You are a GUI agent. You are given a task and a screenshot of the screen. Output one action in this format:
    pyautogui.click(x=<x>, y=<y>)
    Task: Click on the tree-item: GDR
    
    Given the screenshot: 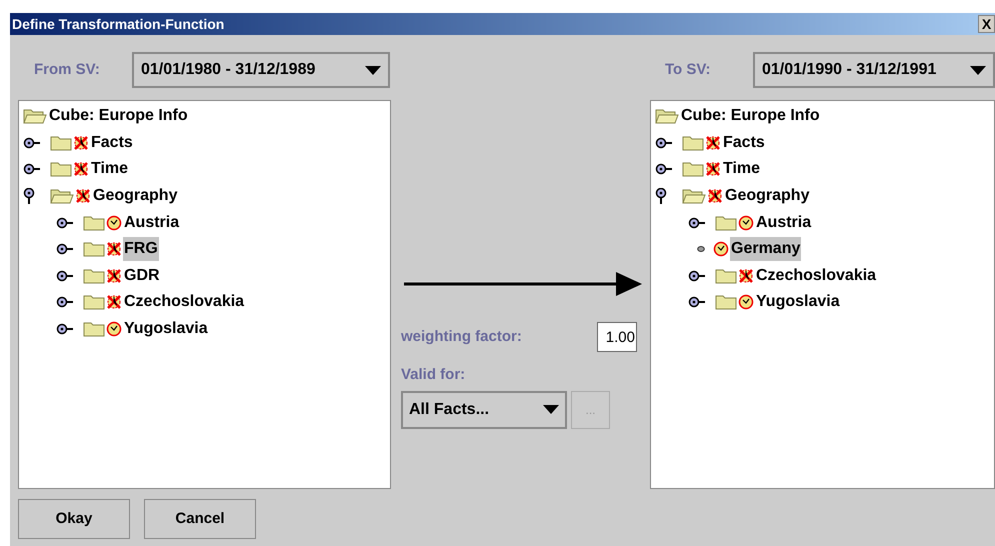 What is the action you would take?
    pyautogui.click(x=142, y=276)
    